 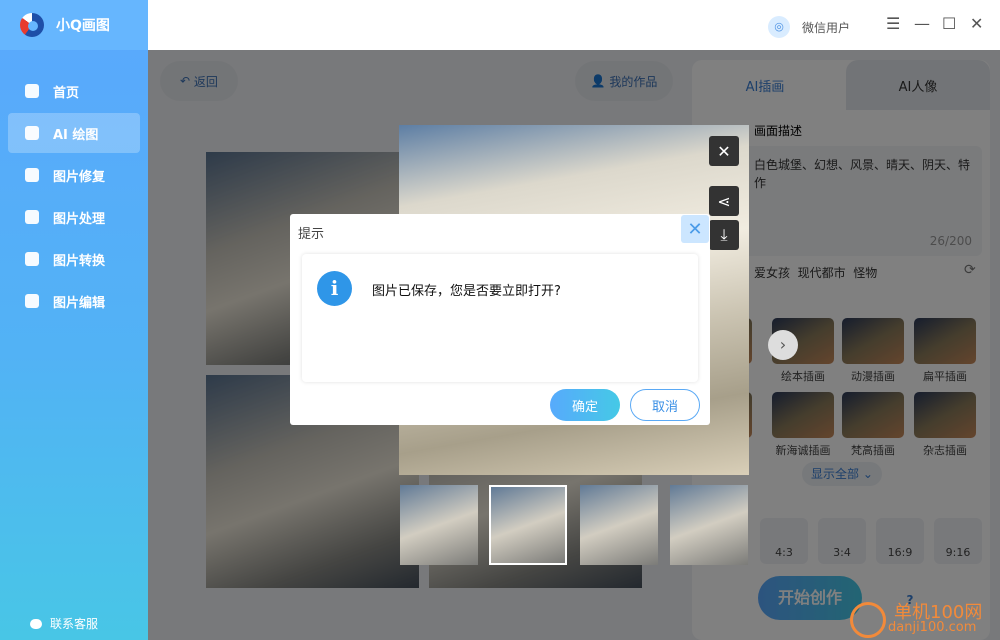 What do you see at coordinates (79, 177) in the screenshot?
I see `sidebar-item-label: 图片修复` at bounding box center [79, 177].